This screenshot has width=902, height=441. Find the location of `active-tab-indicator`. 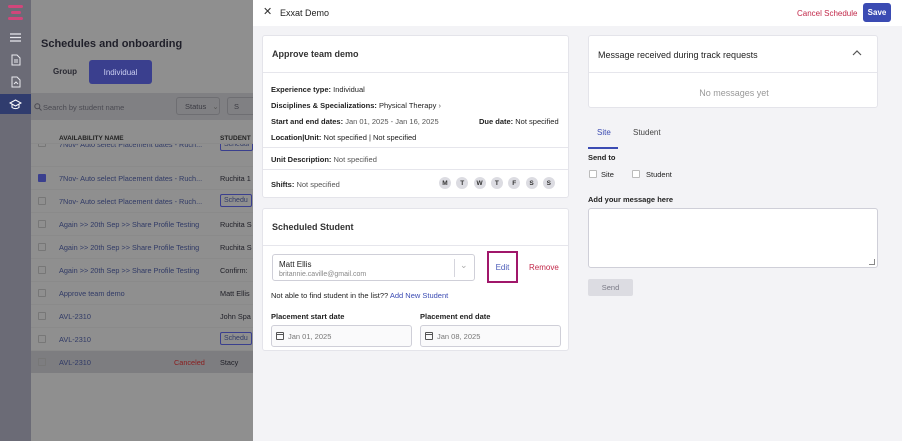

active-tab-indicator is located at coordinates (603, 148).